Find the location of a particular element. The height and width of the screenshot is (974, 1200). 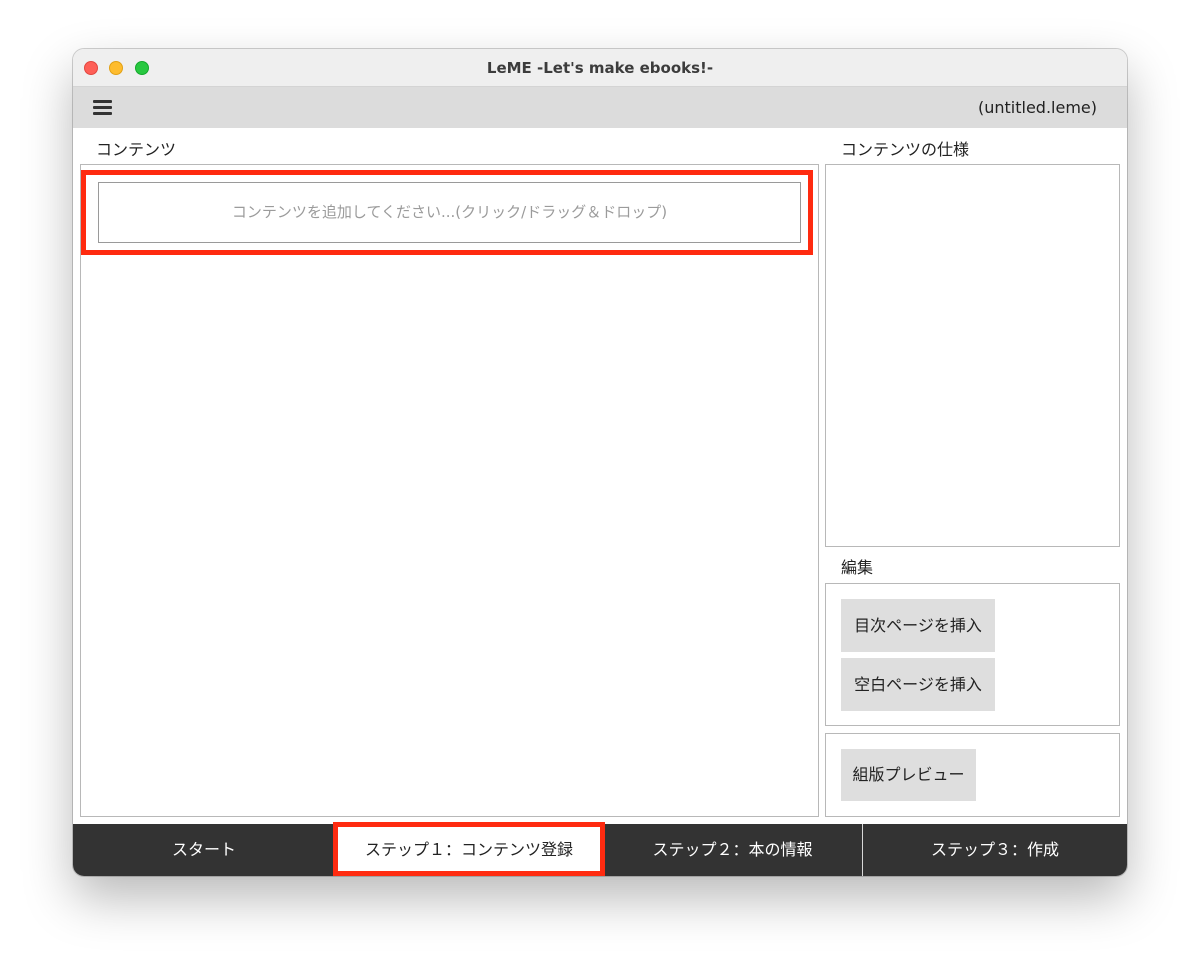

window-title: LeME -Let's make ebooks!- is located at coordinates (600, 68).